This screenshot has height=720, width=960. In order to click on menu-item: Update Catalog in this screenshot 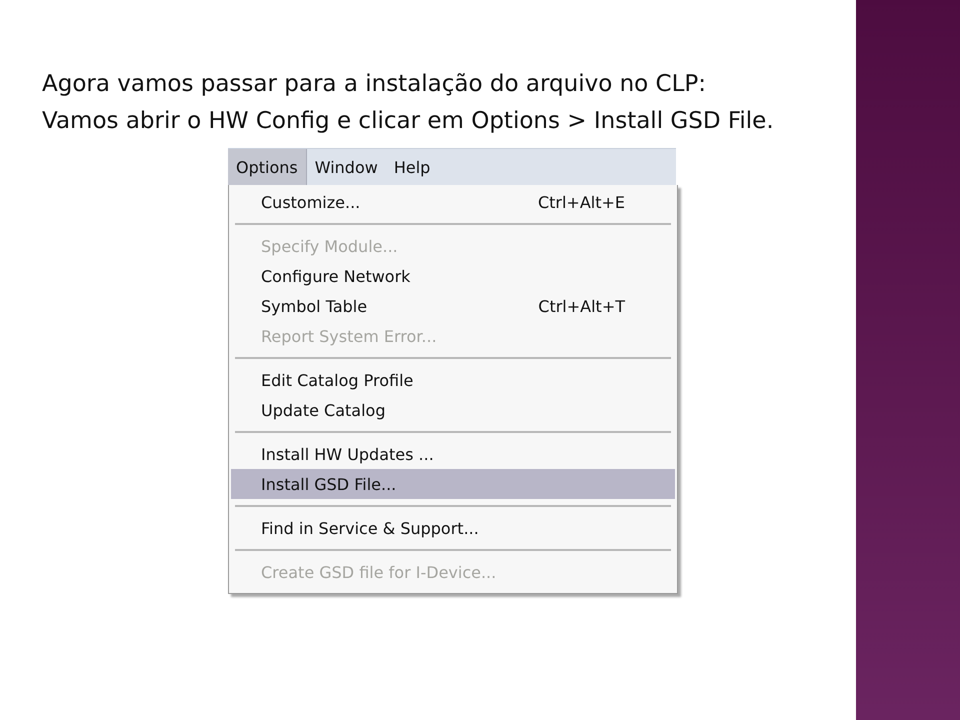, I will do `click(453, 410)`.